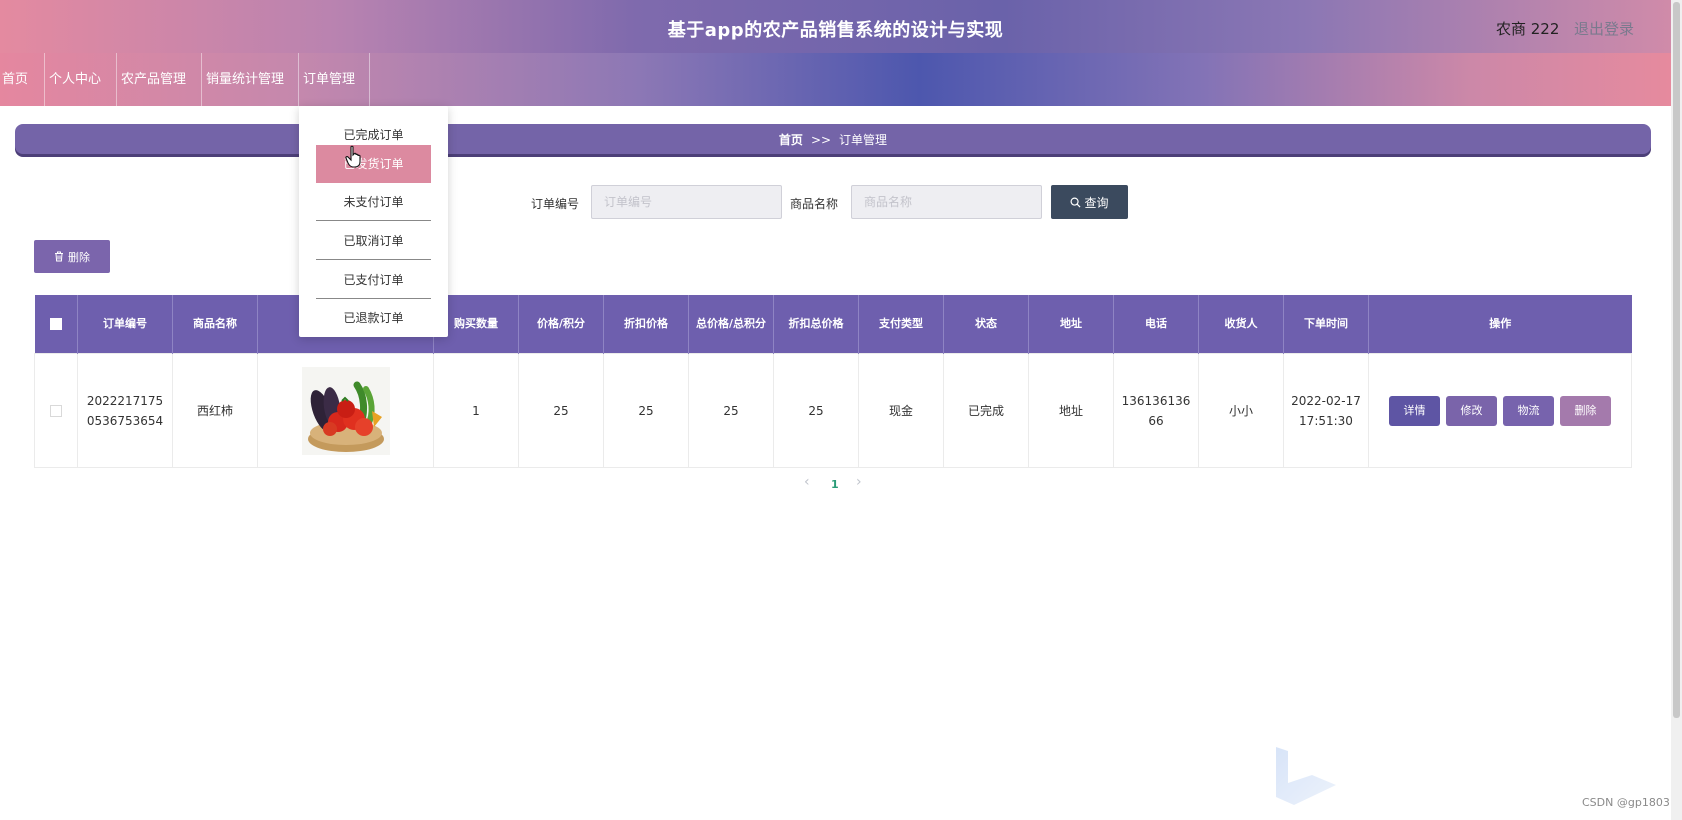  Describe the element at coordinates (986, 324) in the screenshot. I see `column-header: 状态` at that location.